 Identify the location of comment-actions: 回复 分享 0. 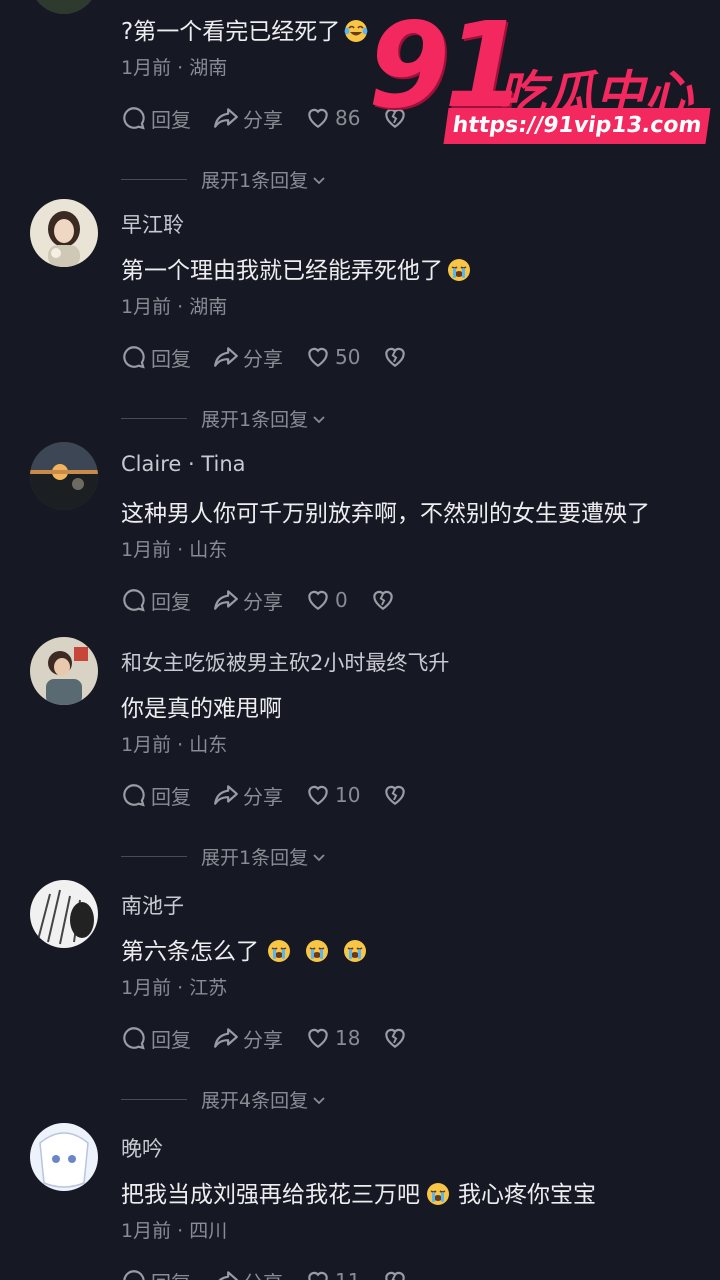
(271, 600).